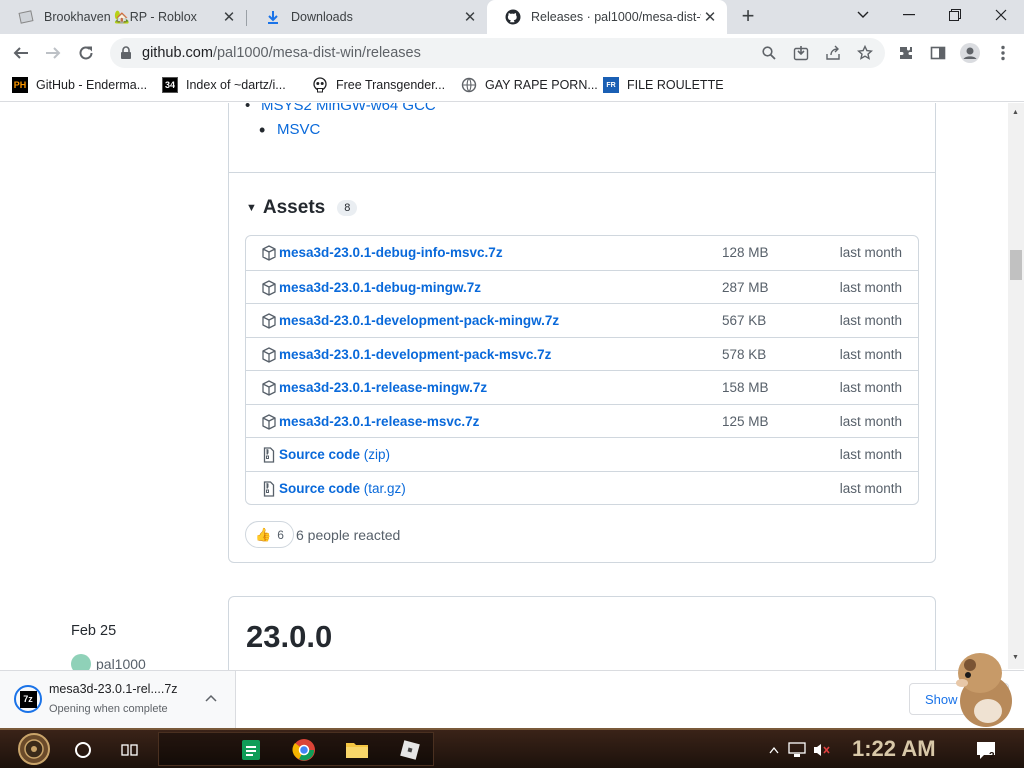 This screenshot has height=768, width=1024. Describe the element at coordinates (582, 487) in the screenshot. I see `asset-row: Source code (tar.gz) last month` at that location.